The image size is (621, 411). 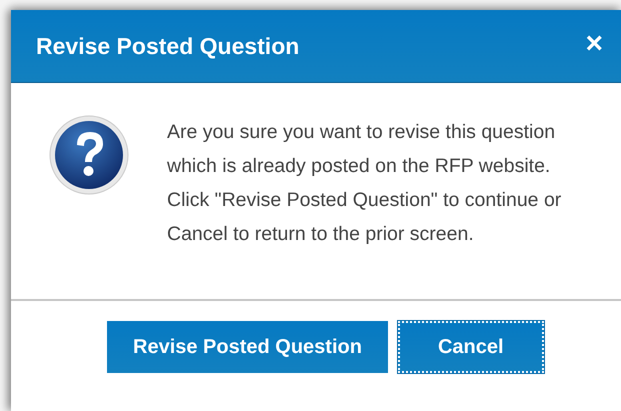 What do you see at coordinates (471, 347) in the screenshot?
I see `cancel-button: Cancel` at bounding box center [471, 347].